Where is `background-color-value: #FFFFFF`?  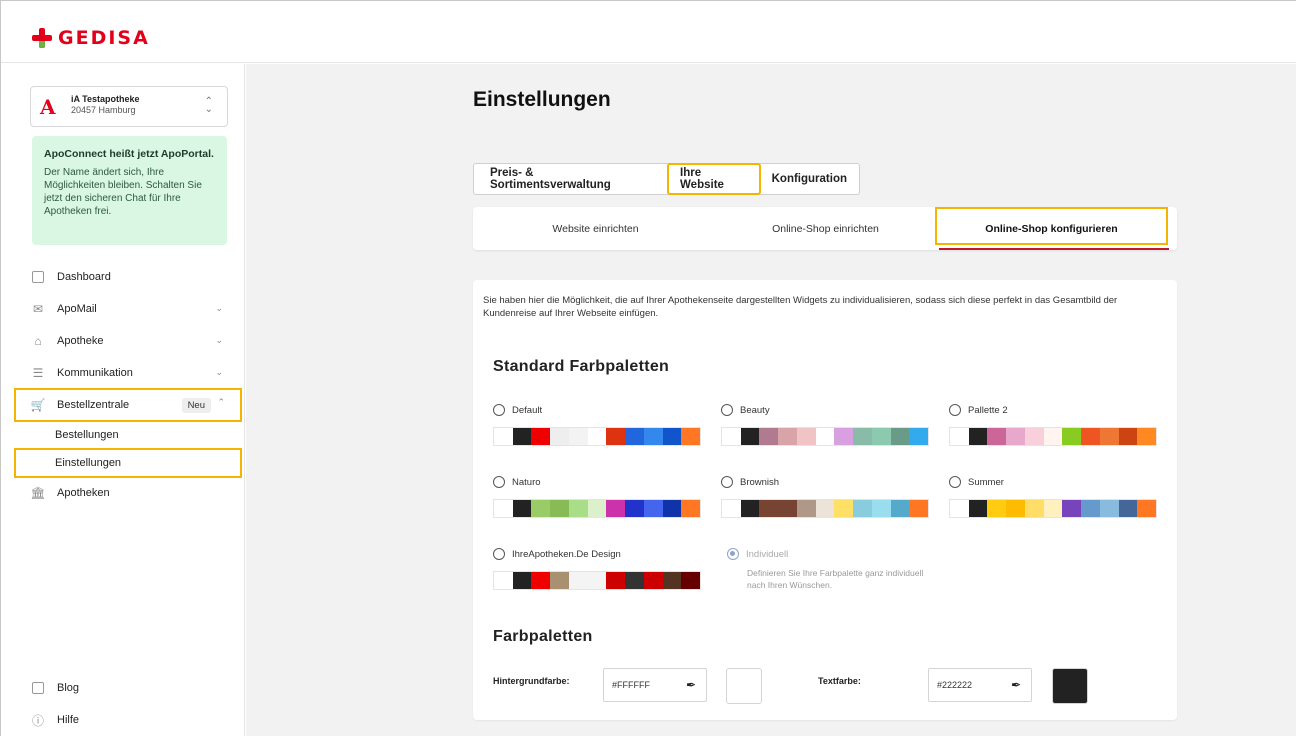 background-color-value: #FFFFFF is located at coordinates (631, 685).